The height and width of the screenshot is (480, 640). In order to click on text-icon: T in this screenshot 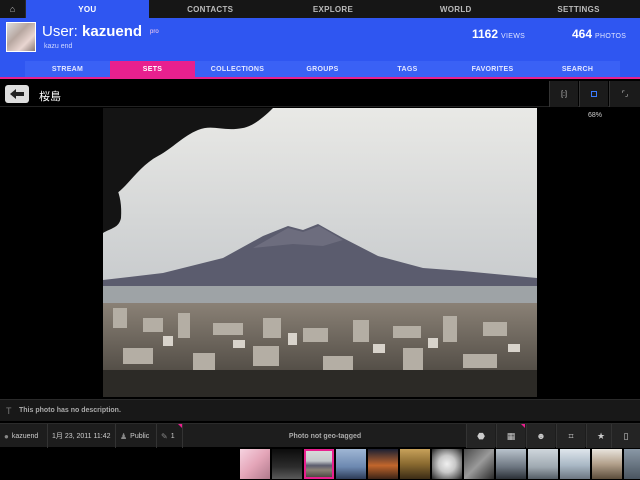, I will do `click(9, 411)`.